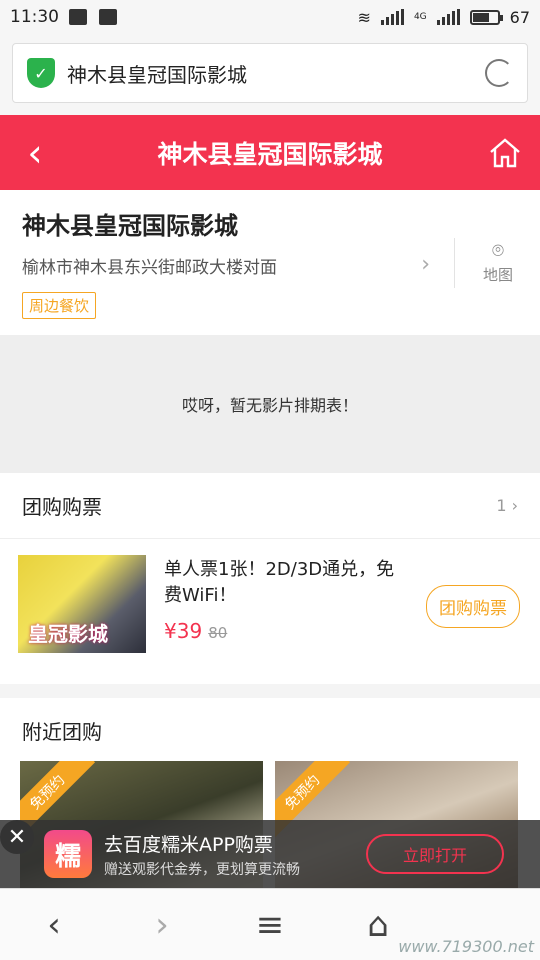 This screenshot has width=540, height=960. What do you see at coordinates (188, 844) in the screenshot?
I see `banner-title: 去百度糯米APP购票` at bounding box center [188, 844].